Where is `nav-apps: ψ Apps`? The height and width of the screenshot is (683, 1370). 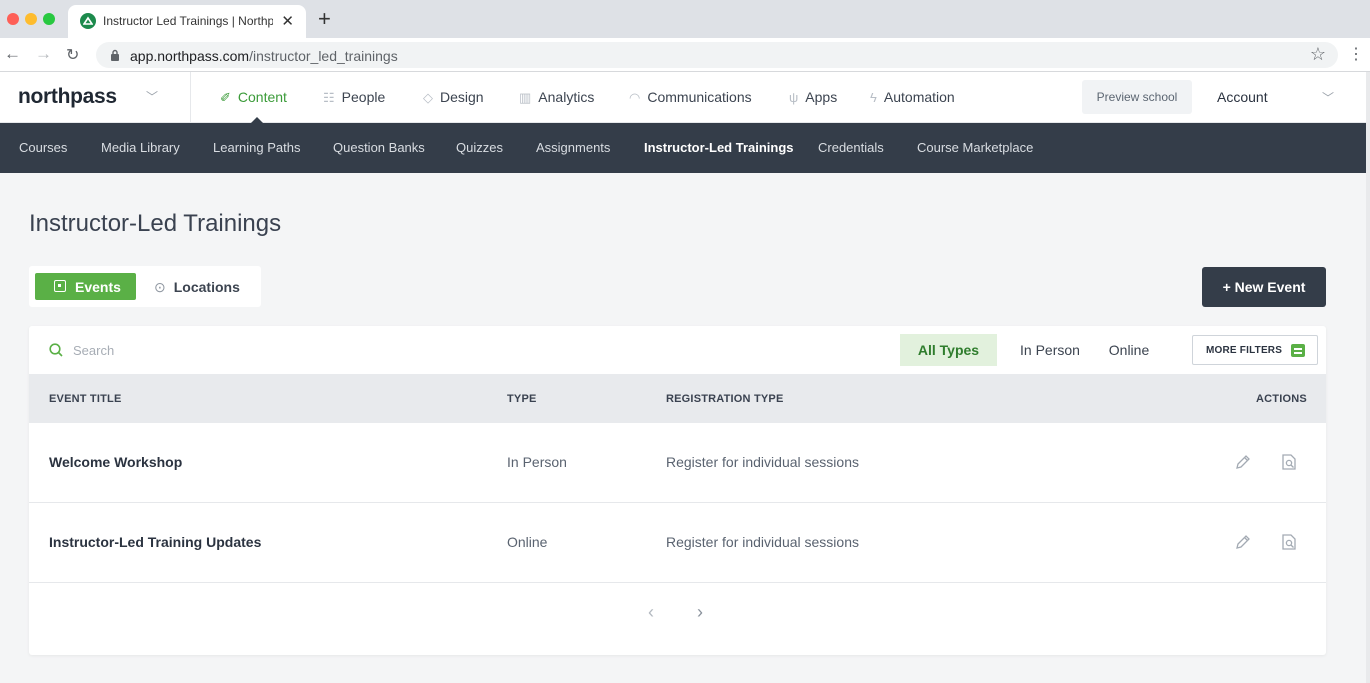
nav-apps: ψ Apps is located at coordinates (813, 97).